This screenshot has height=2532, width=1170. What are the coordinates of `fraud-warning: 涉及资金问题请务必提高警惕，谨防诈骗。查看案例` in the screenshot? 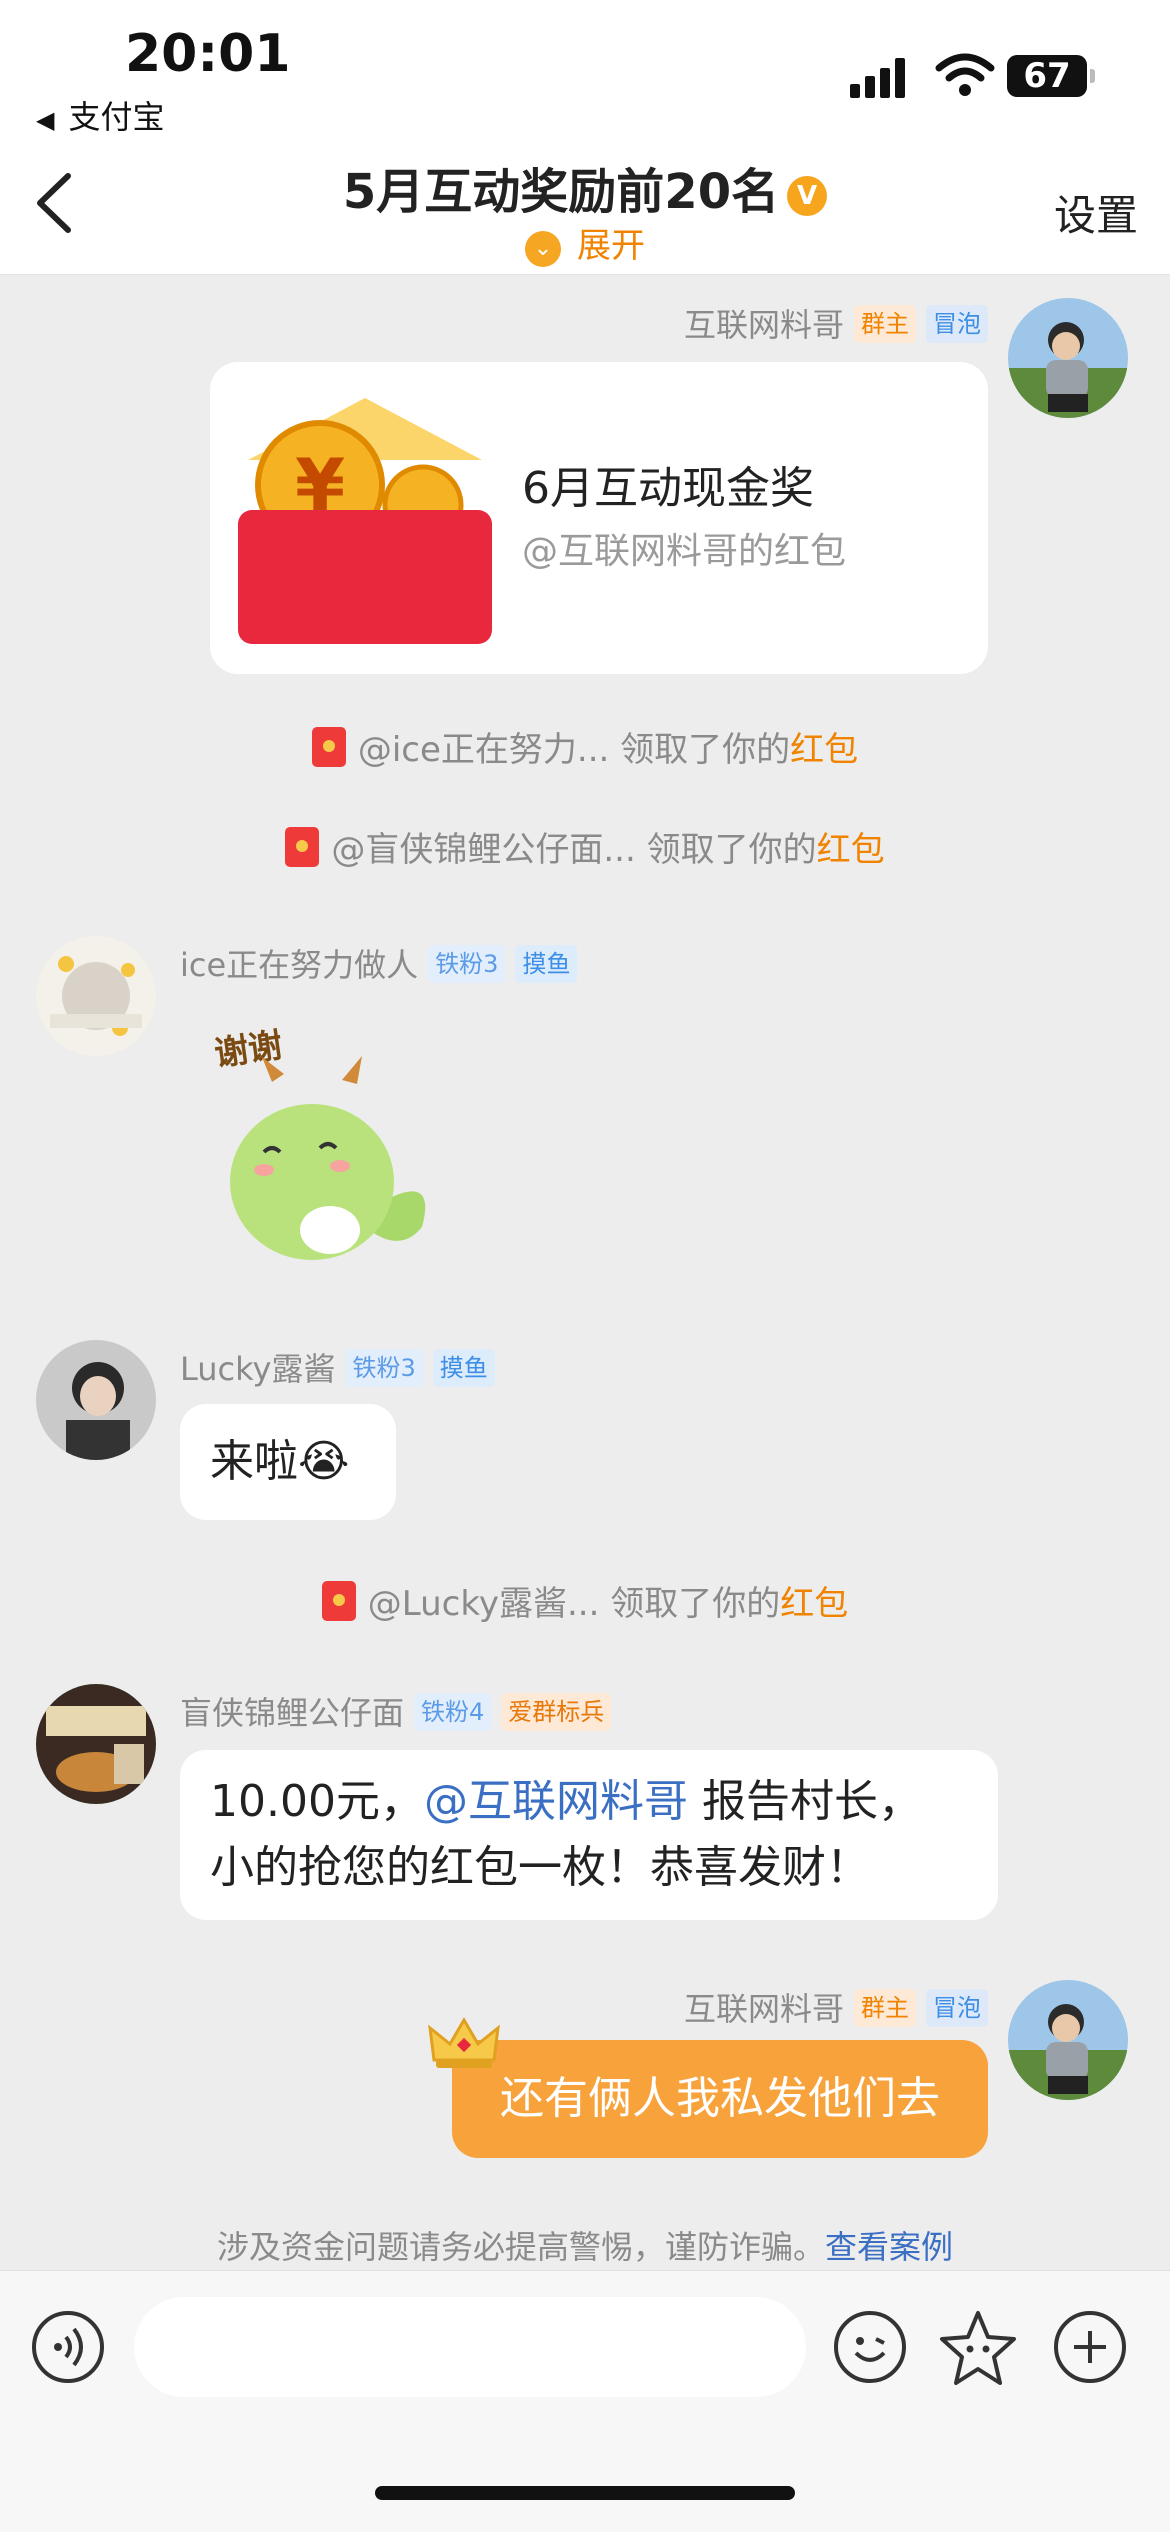 It's located at (585, 2245).